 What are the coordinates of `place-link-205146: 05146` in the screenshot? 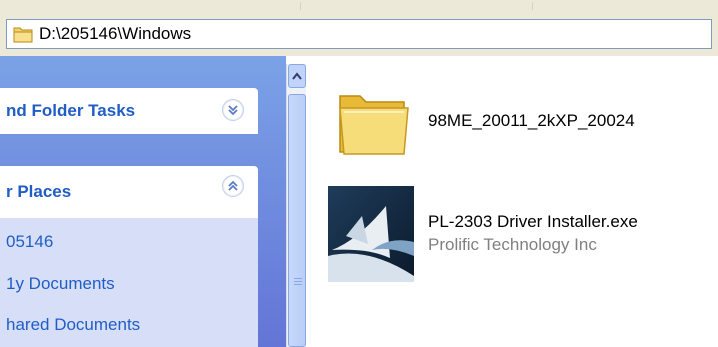 It's located at (29, 242).